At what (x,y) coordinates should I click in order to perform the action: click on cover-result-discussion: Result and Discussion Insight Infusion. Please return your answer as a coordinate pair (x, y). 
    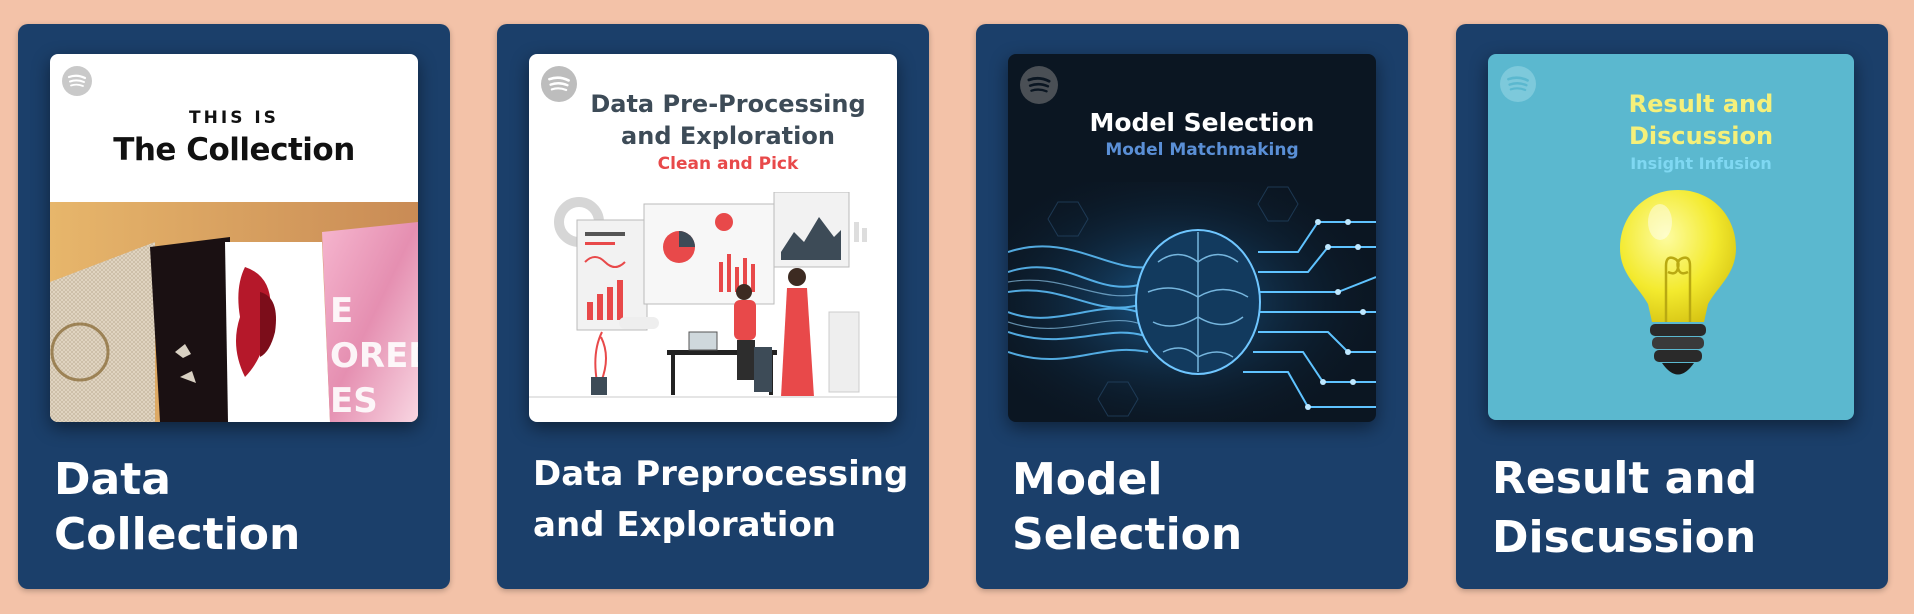
    Looking at the image, I should click on (1671, 237).